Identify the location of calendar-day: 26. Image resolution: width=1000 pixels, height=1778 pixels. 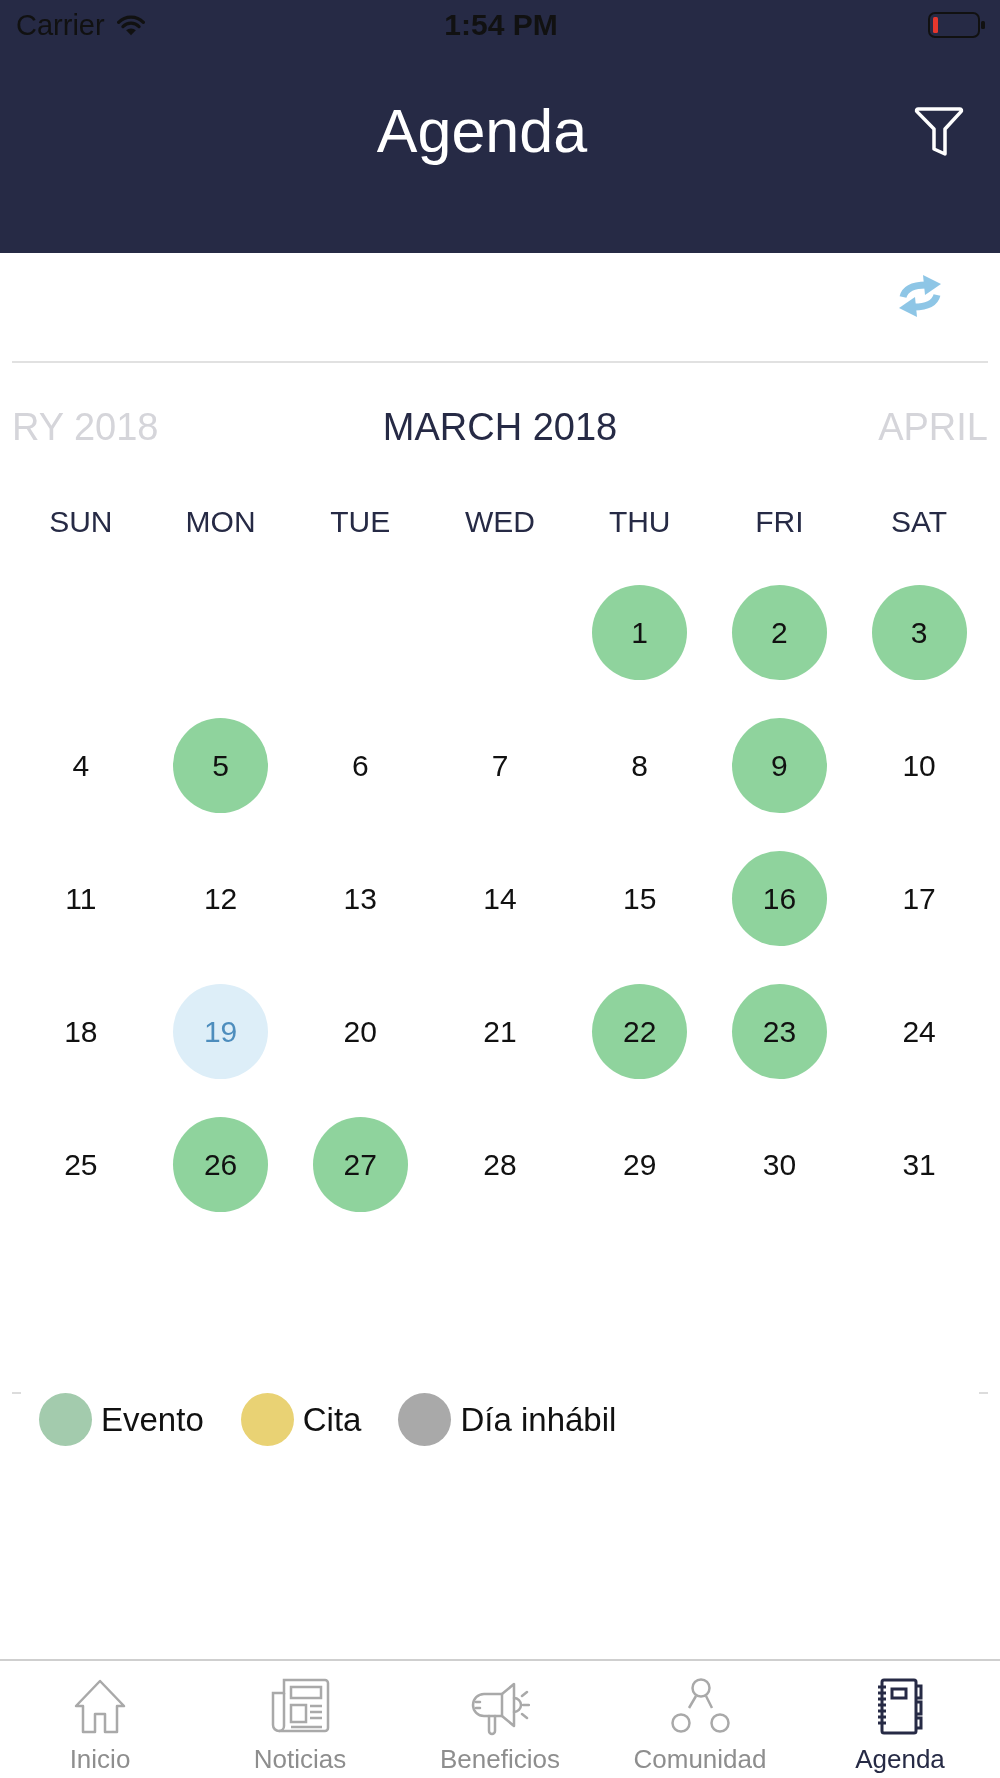
(221, 1164).